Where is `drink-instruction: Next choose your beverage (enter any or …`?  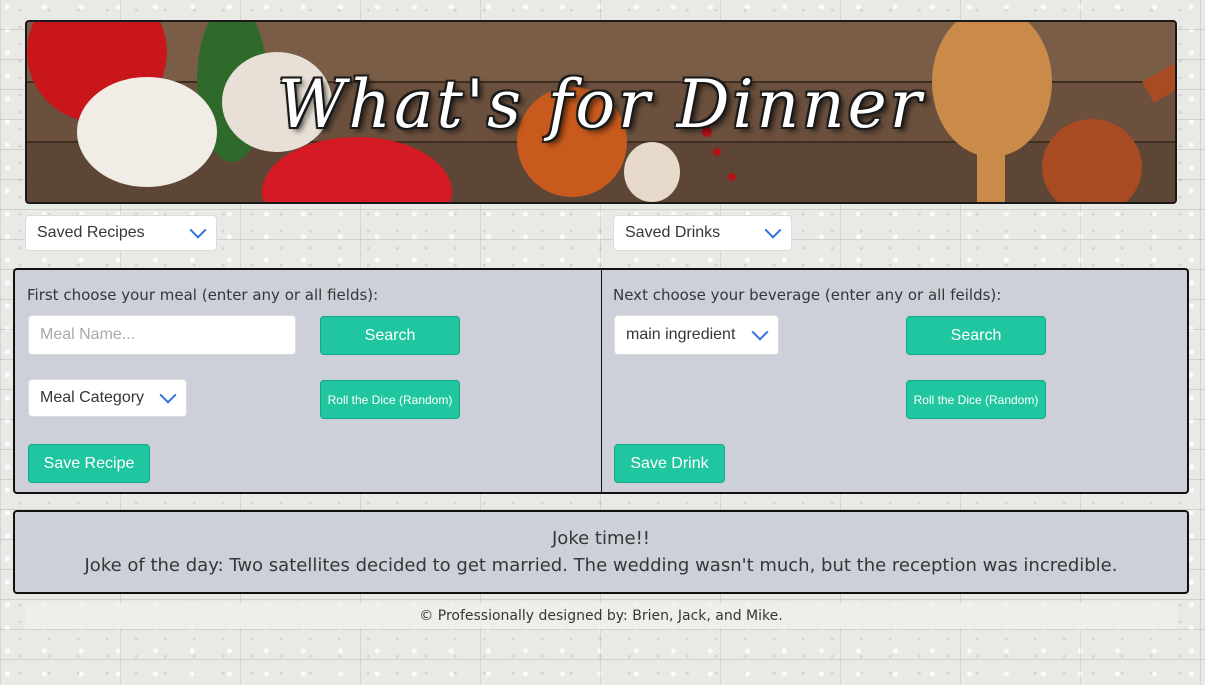
drink-instruction: Next choose your beverage (enter any or … is located at coordinates (807, 295).